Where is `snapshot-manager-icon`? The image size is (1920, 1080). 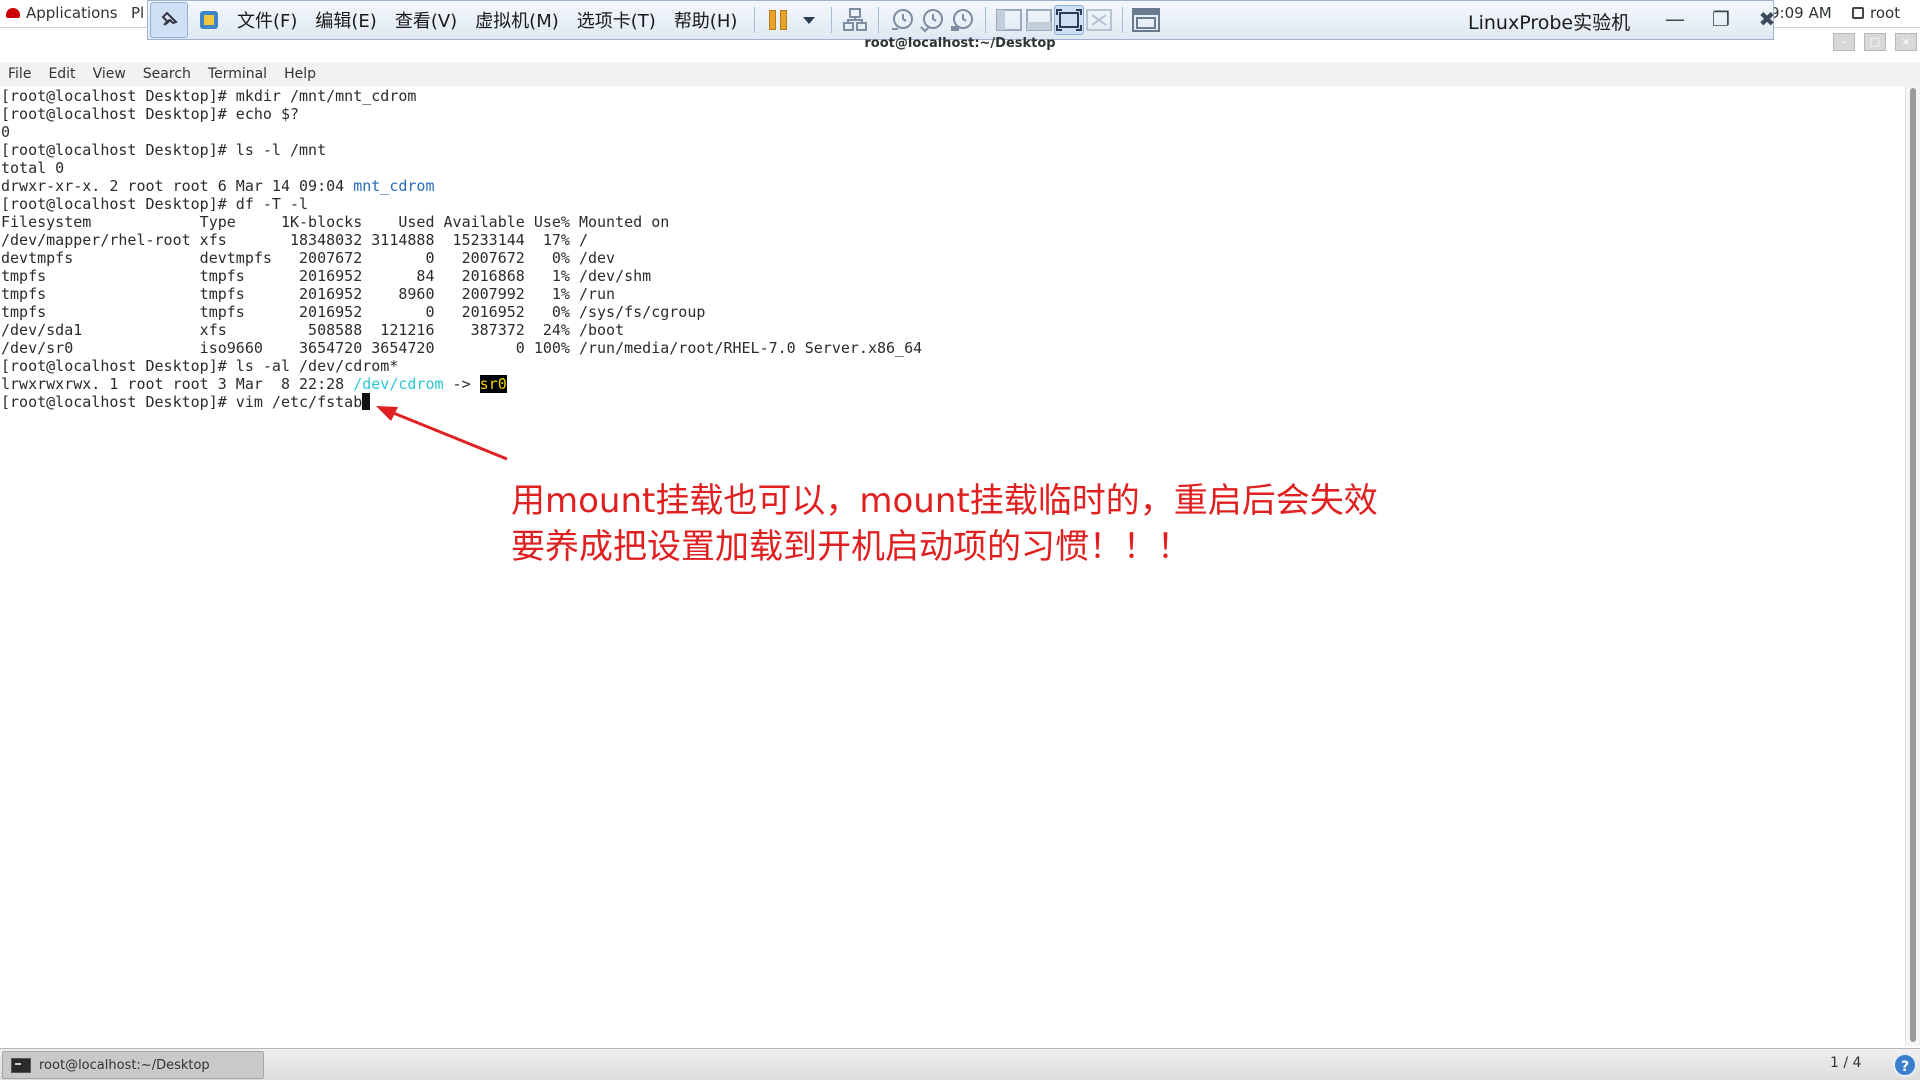
snapshot-manager-icon is located at coordinates (962, 20).